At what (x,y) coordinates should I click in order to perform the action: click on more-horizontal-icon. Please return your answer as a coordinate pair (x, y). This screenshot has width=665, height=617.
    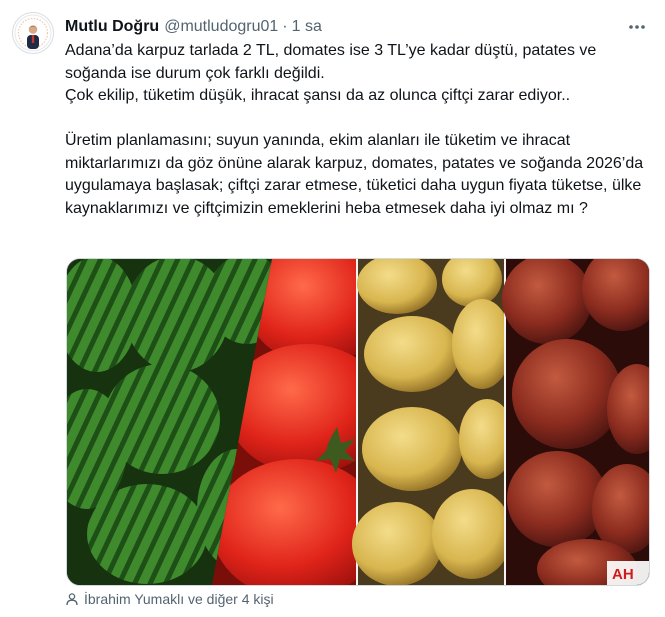
    Looking at the image, I should click on (637, 27).